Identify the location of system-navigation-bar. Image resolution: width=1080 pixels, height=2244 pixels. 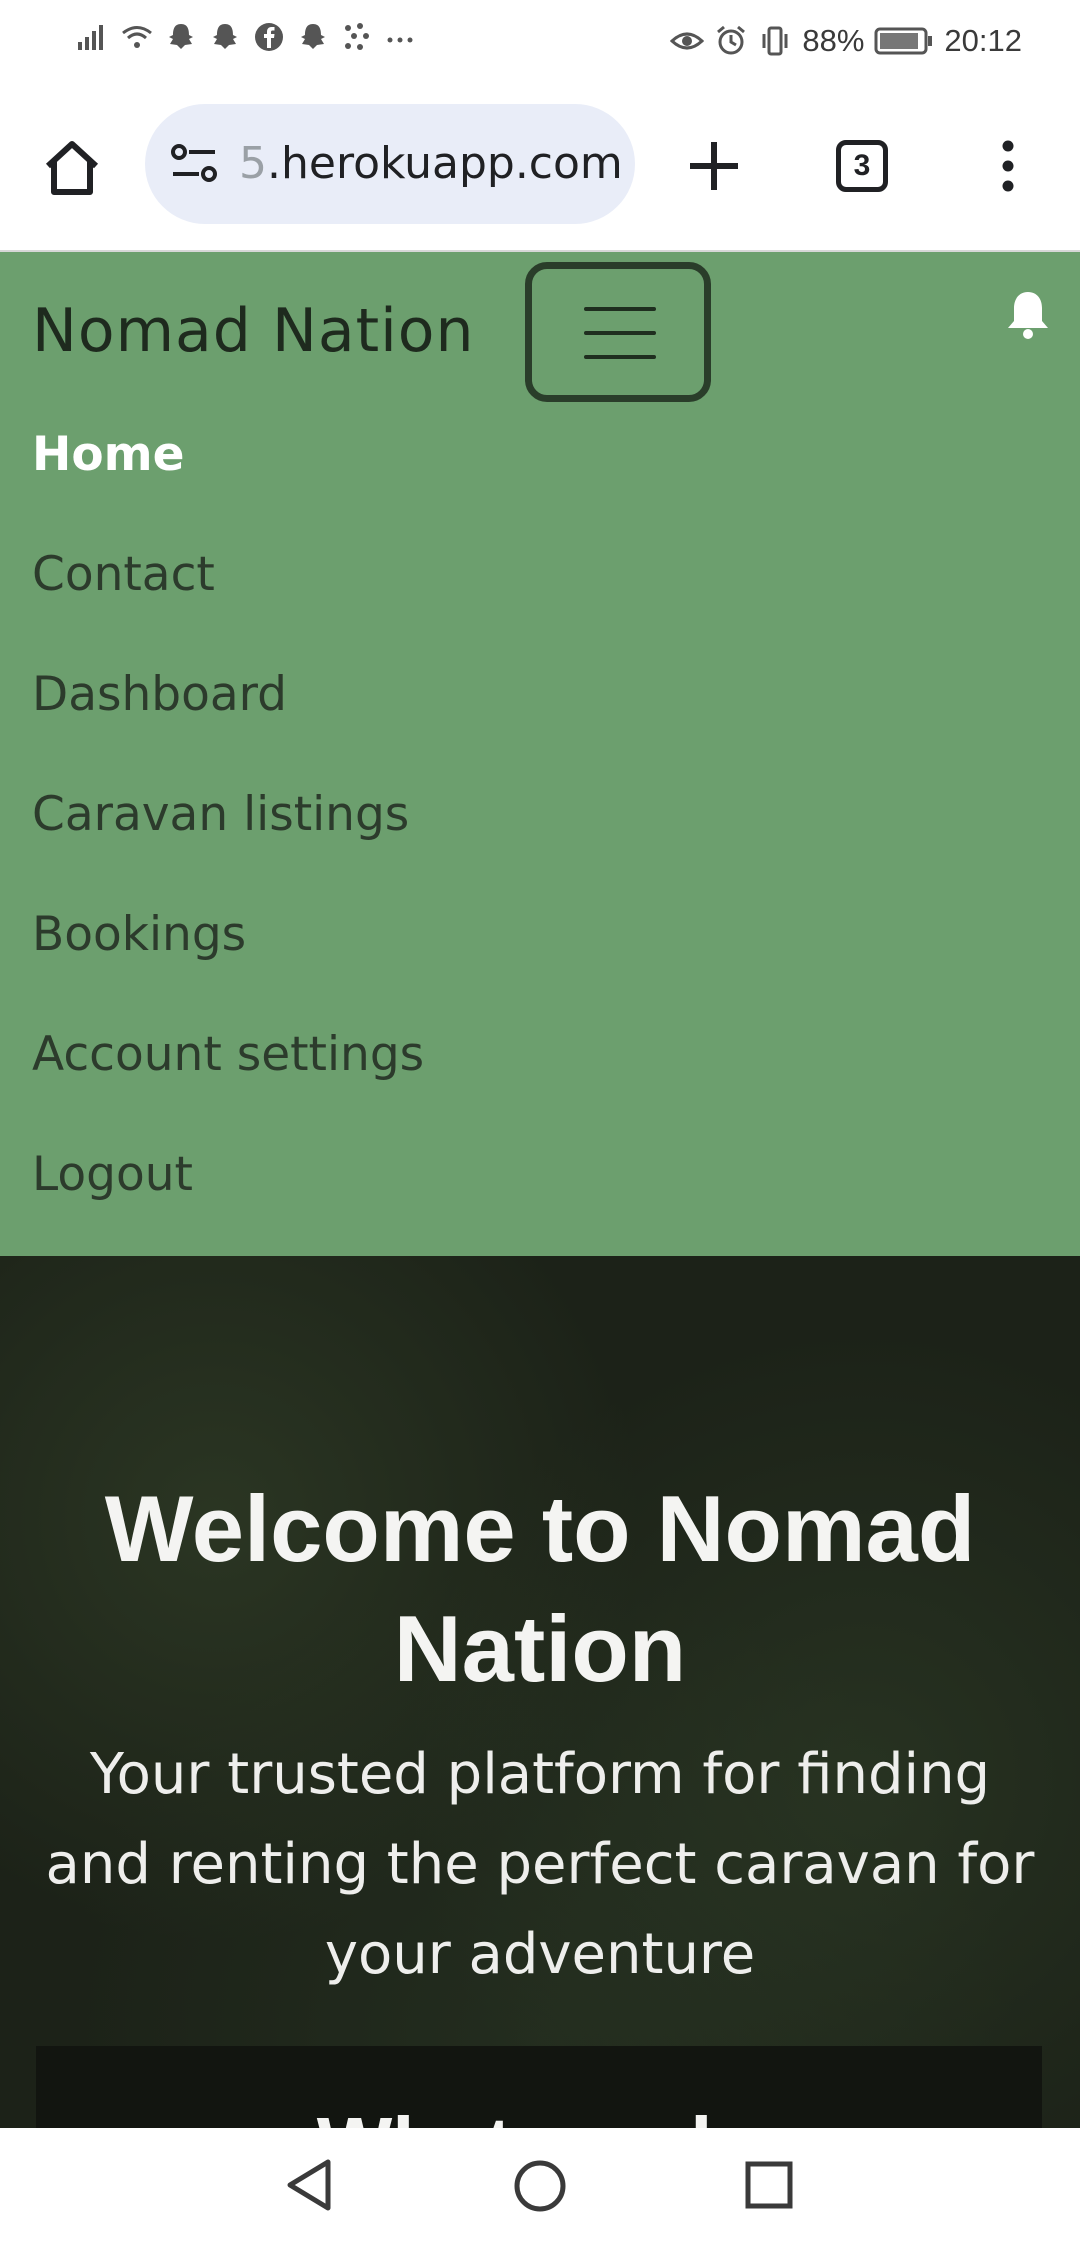
(540, 2186).